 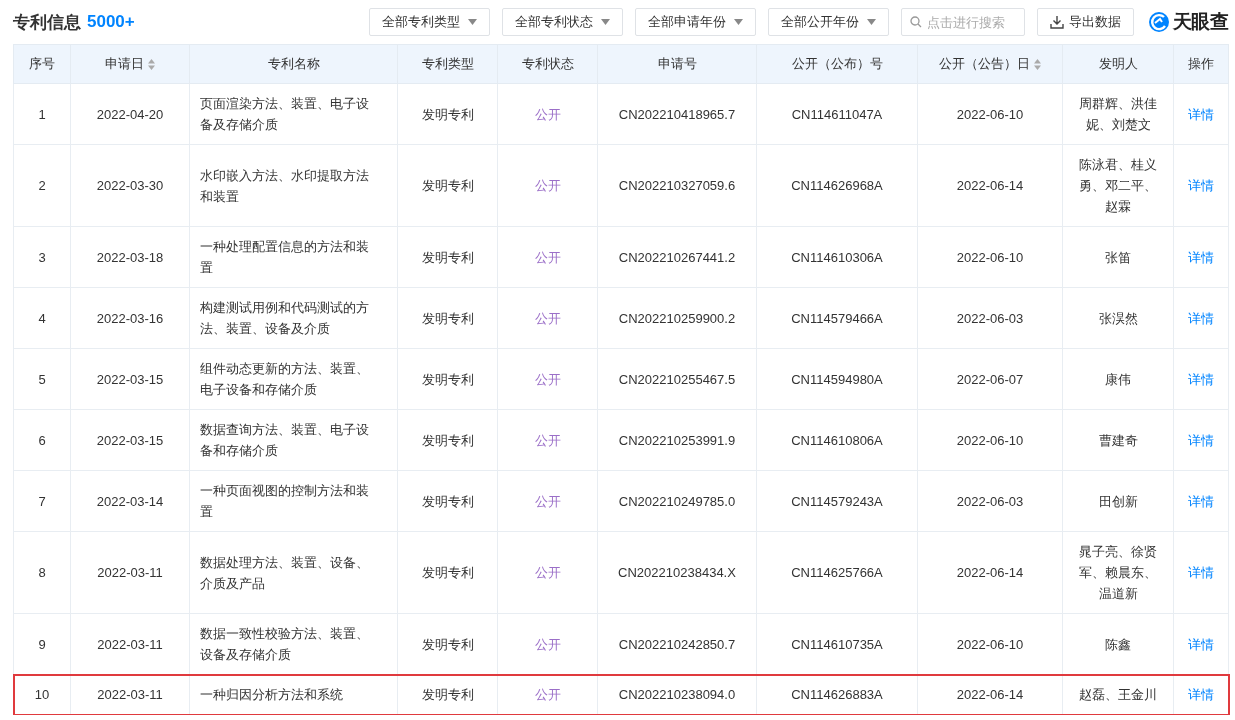 I want to click on column-header: 申请号, so click(x=677, y=64).